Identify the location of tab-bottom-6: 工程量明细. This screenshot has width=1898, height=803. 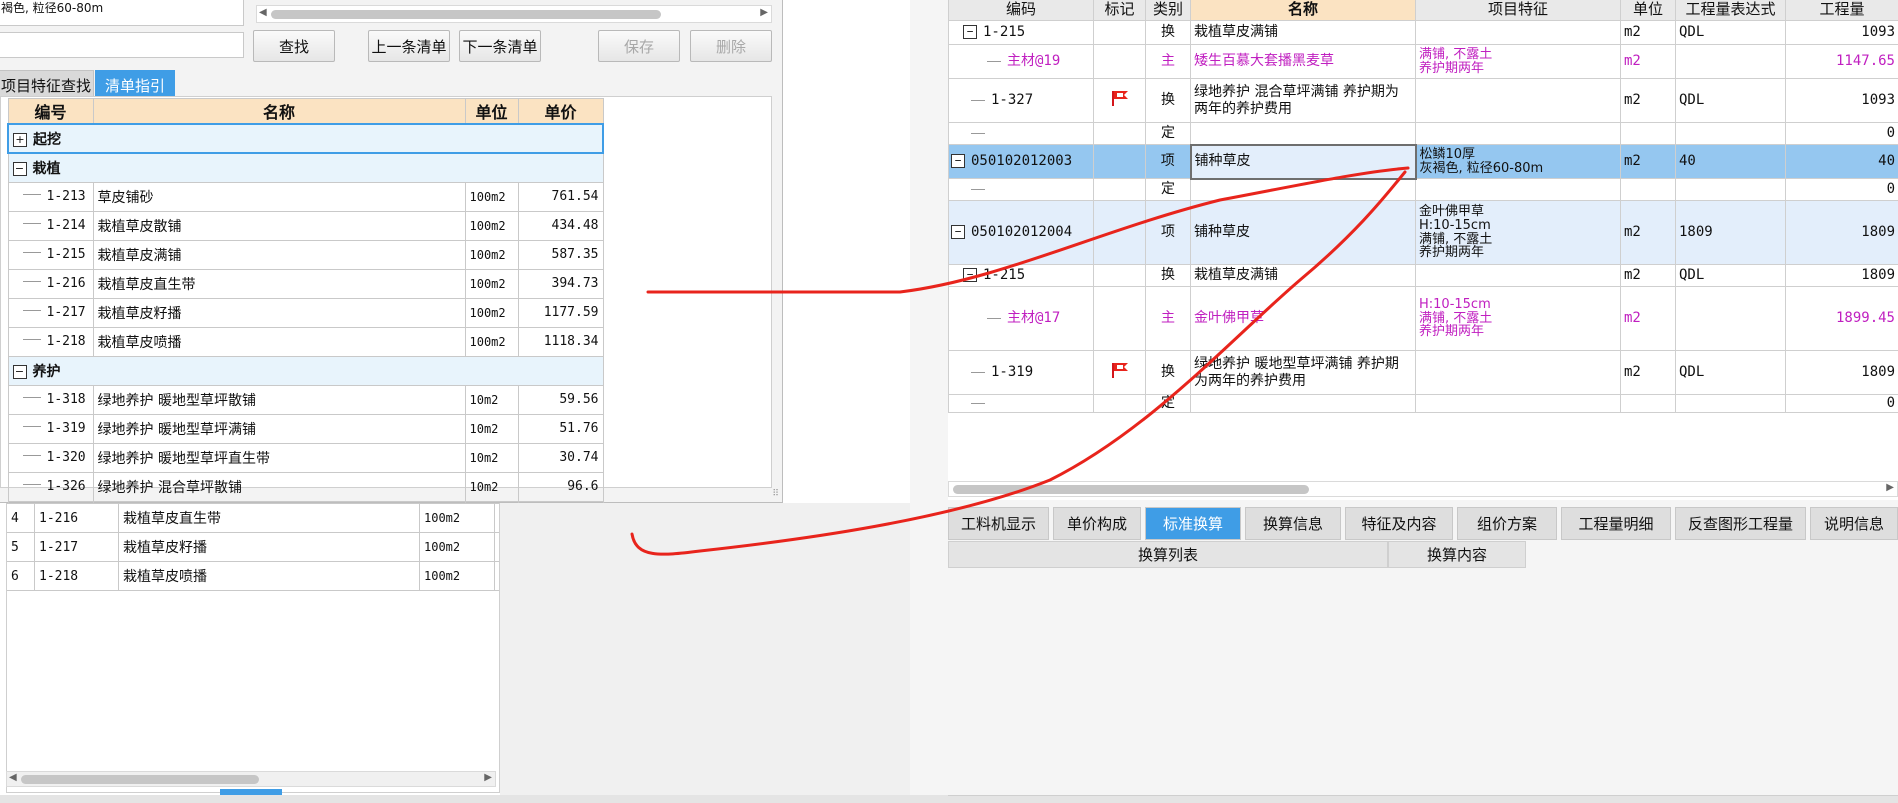
(1616, 523).